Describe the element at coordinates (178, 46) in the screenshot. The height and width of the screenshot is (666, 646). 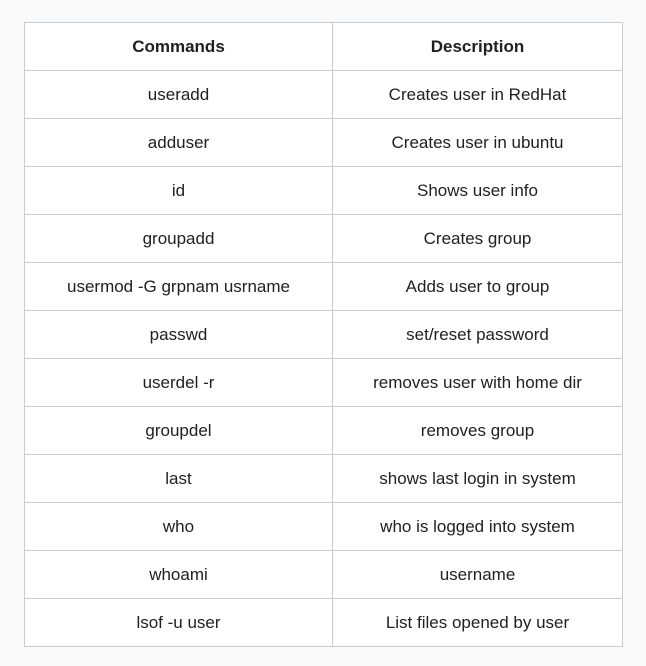
I see `header-commands: Commands` at that location.